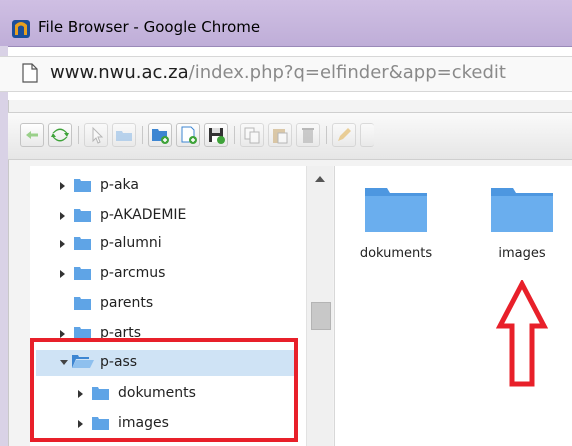 Image resolution: width=572 pixels, height=446 pixels. I want to click on tree-item-parents: parents, so click(168, 304).